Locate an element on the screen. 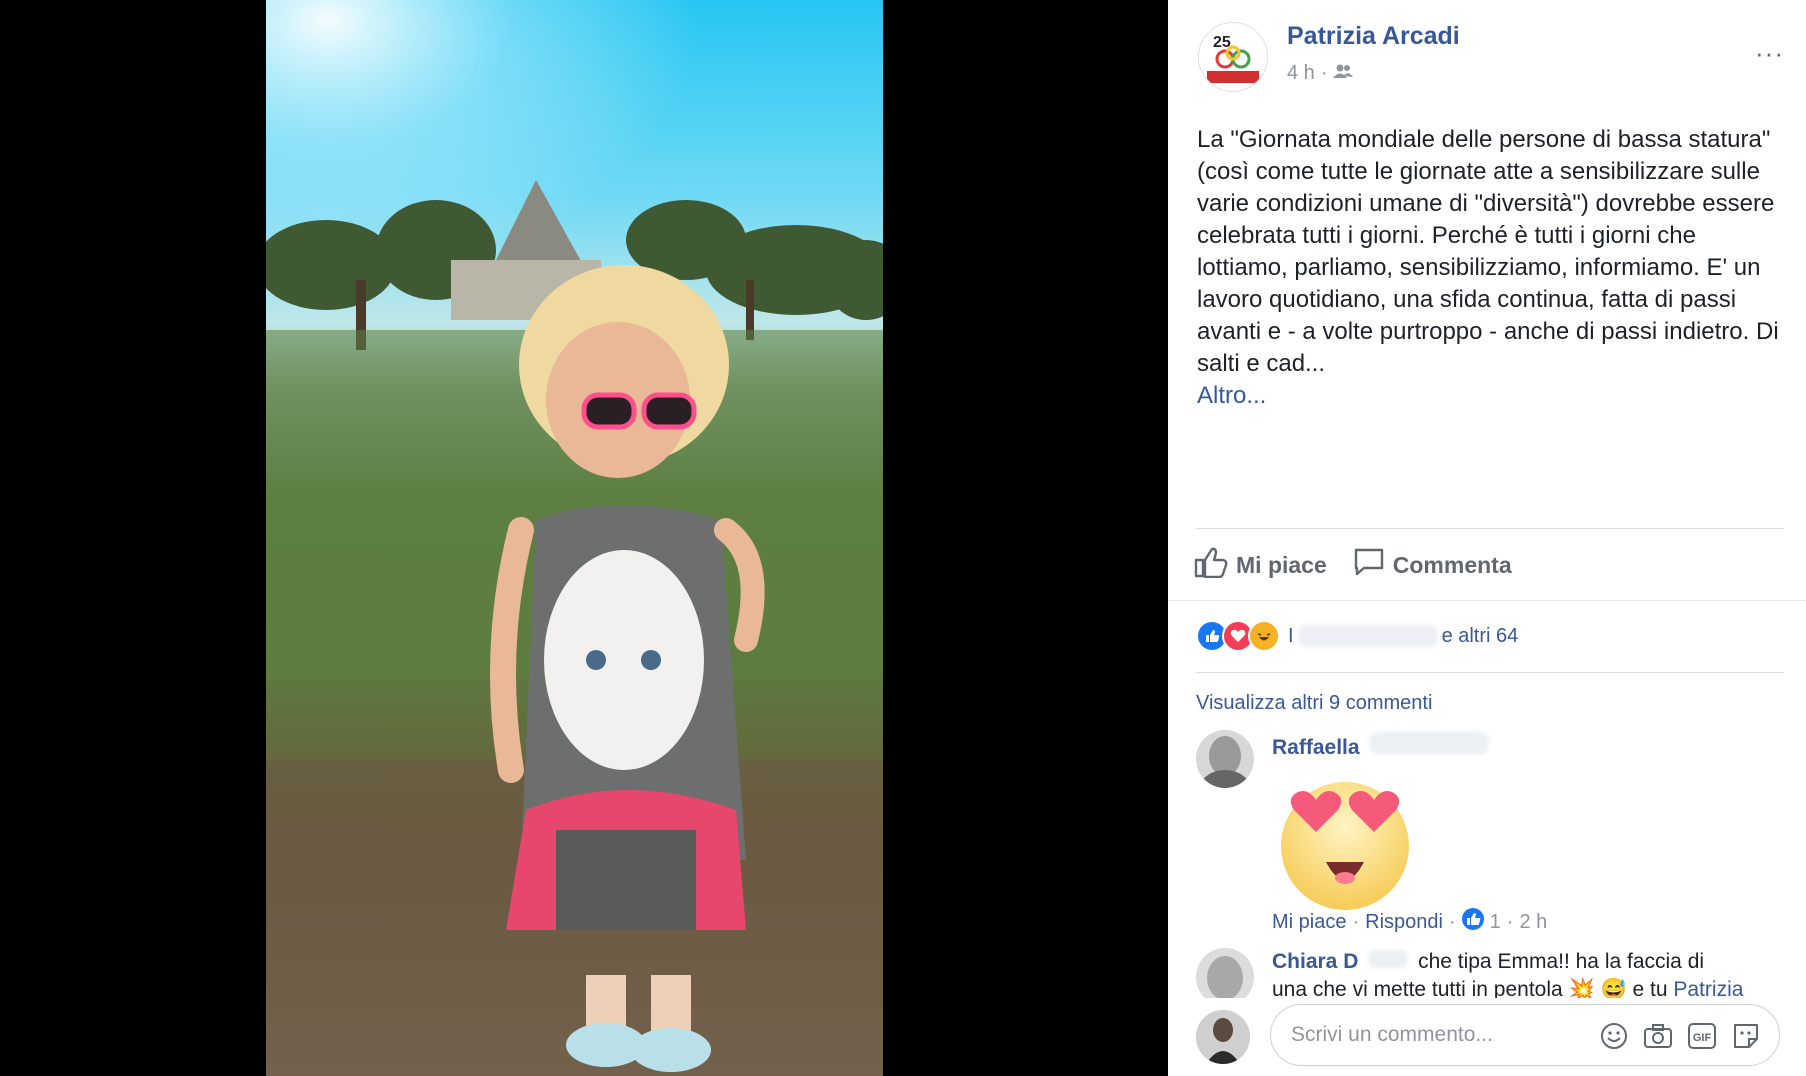  action-bar: Mi piace Commenta is located at coordinates (1366, 565).